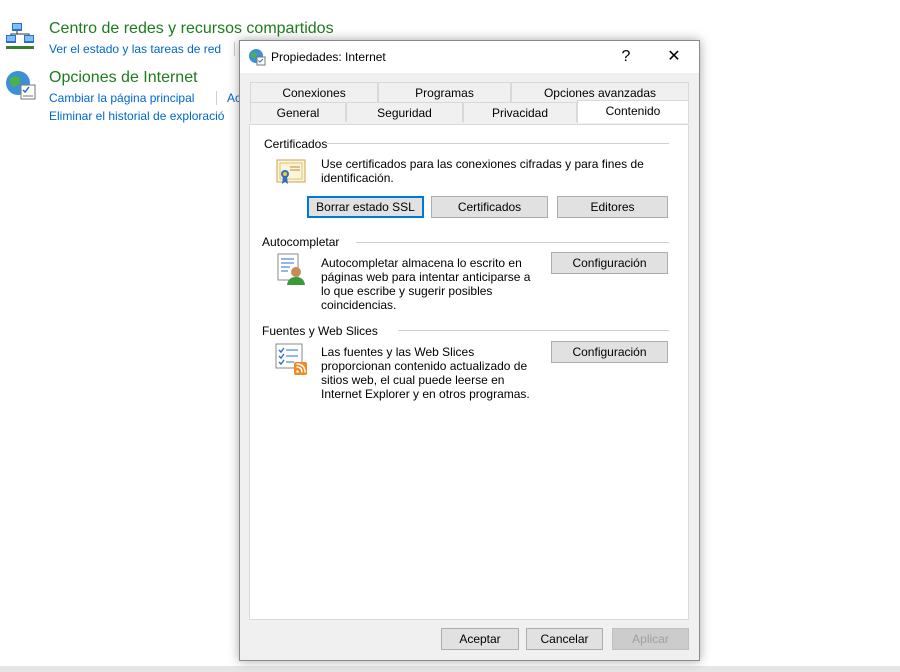 The width and height of the screenshot is (900, 672). I want to click on certificate-icon, so click(291, 173).